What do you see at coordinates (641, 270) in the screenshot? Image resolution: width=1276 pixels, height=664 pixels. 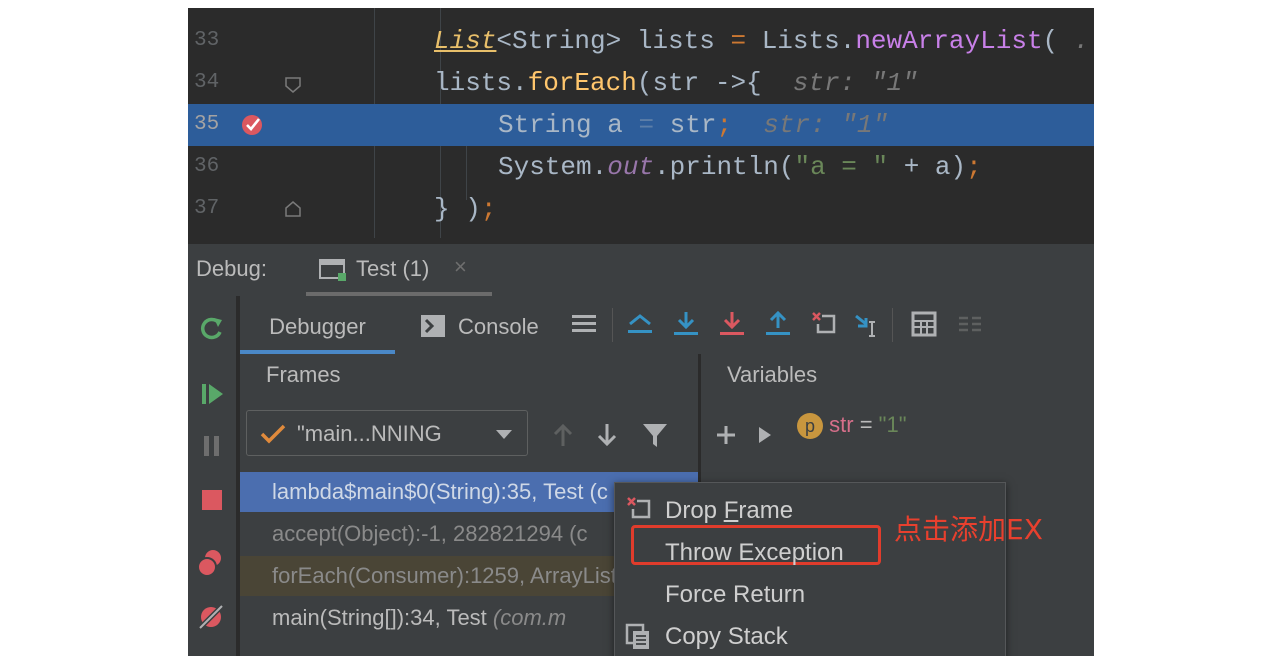 I see `debug-tool-window-header: Debug: Test (1) ×` at bounding box center [641, 270].